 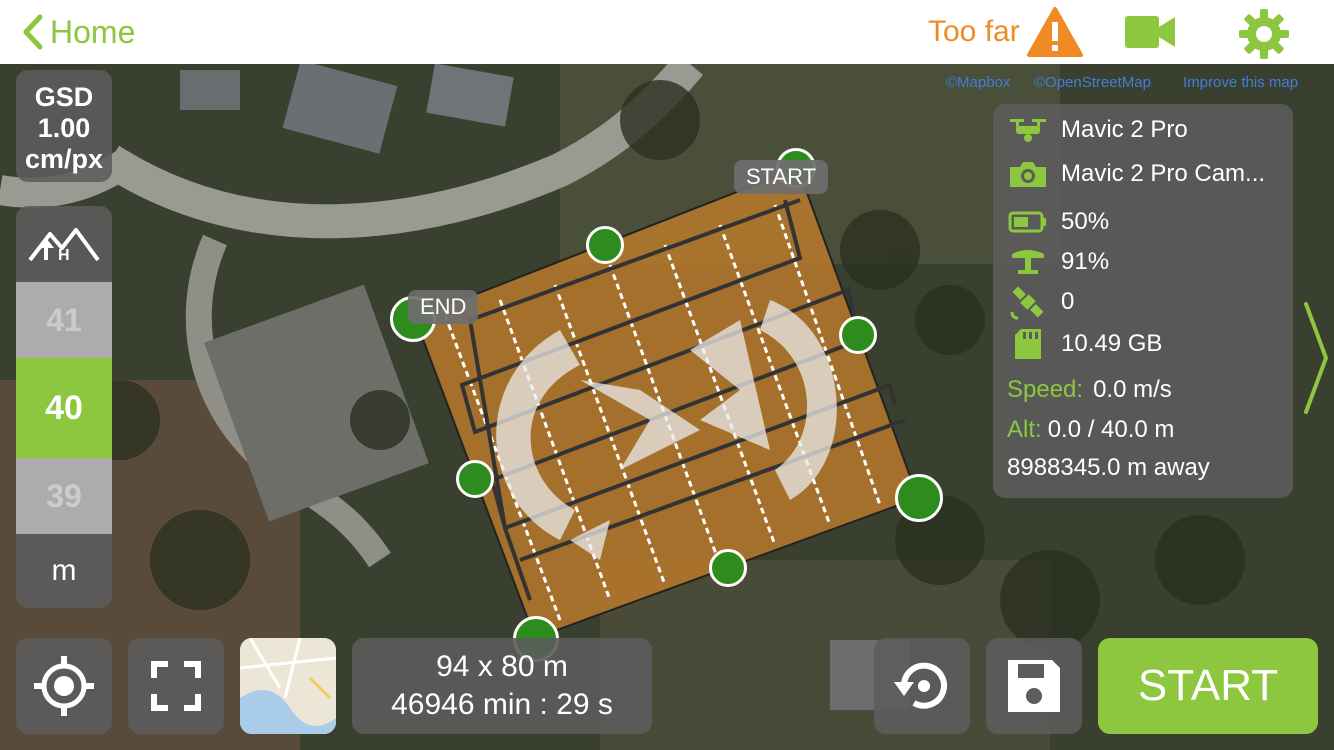 What do you see at coordinates (1028, 303) in the screenshot?
I see `satellite-icon` at bounding box center [1028, 303].